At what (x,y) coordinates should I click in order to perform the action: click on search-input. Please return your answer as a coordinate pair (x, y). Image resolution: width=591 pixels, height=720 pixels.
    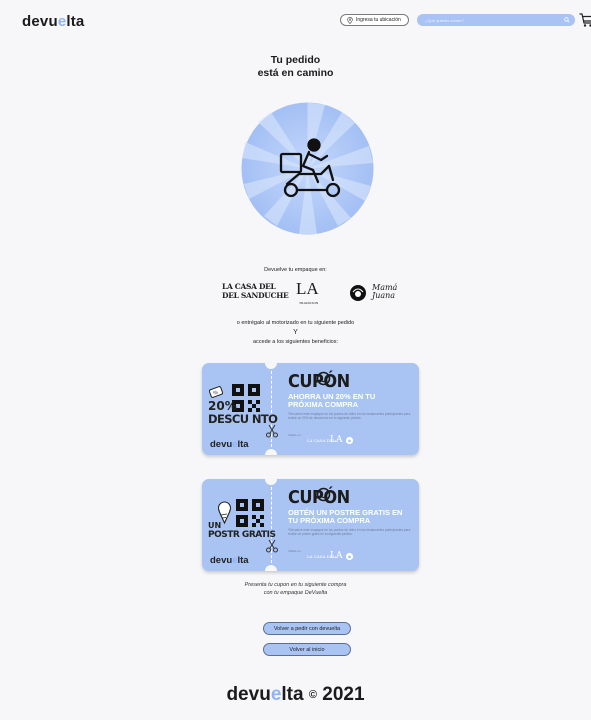
    Looking at the image, I should click on (485, 20).